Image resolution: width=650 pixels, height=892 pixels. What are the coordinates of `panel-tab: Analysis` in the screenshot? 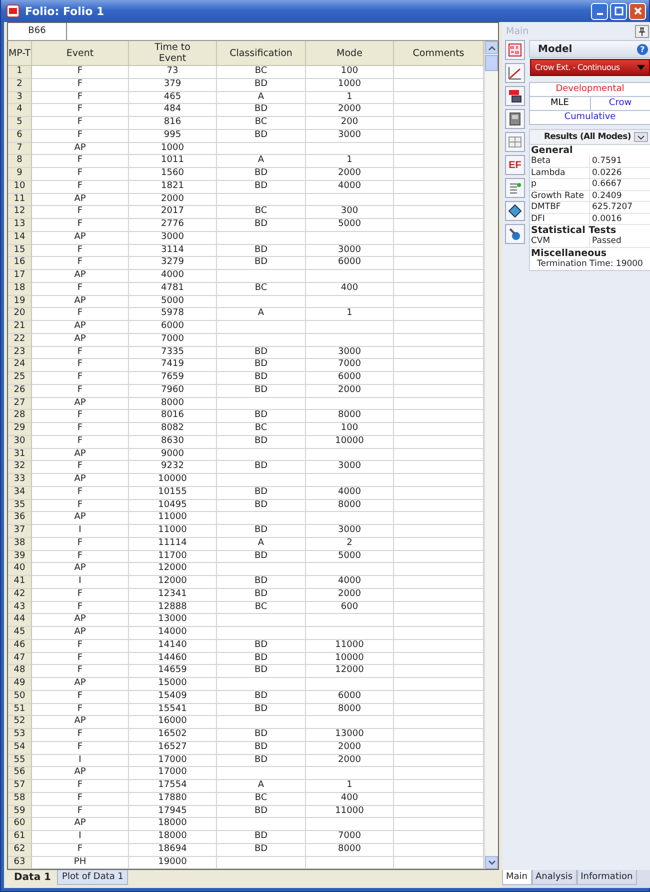 It's located at (554, 877).